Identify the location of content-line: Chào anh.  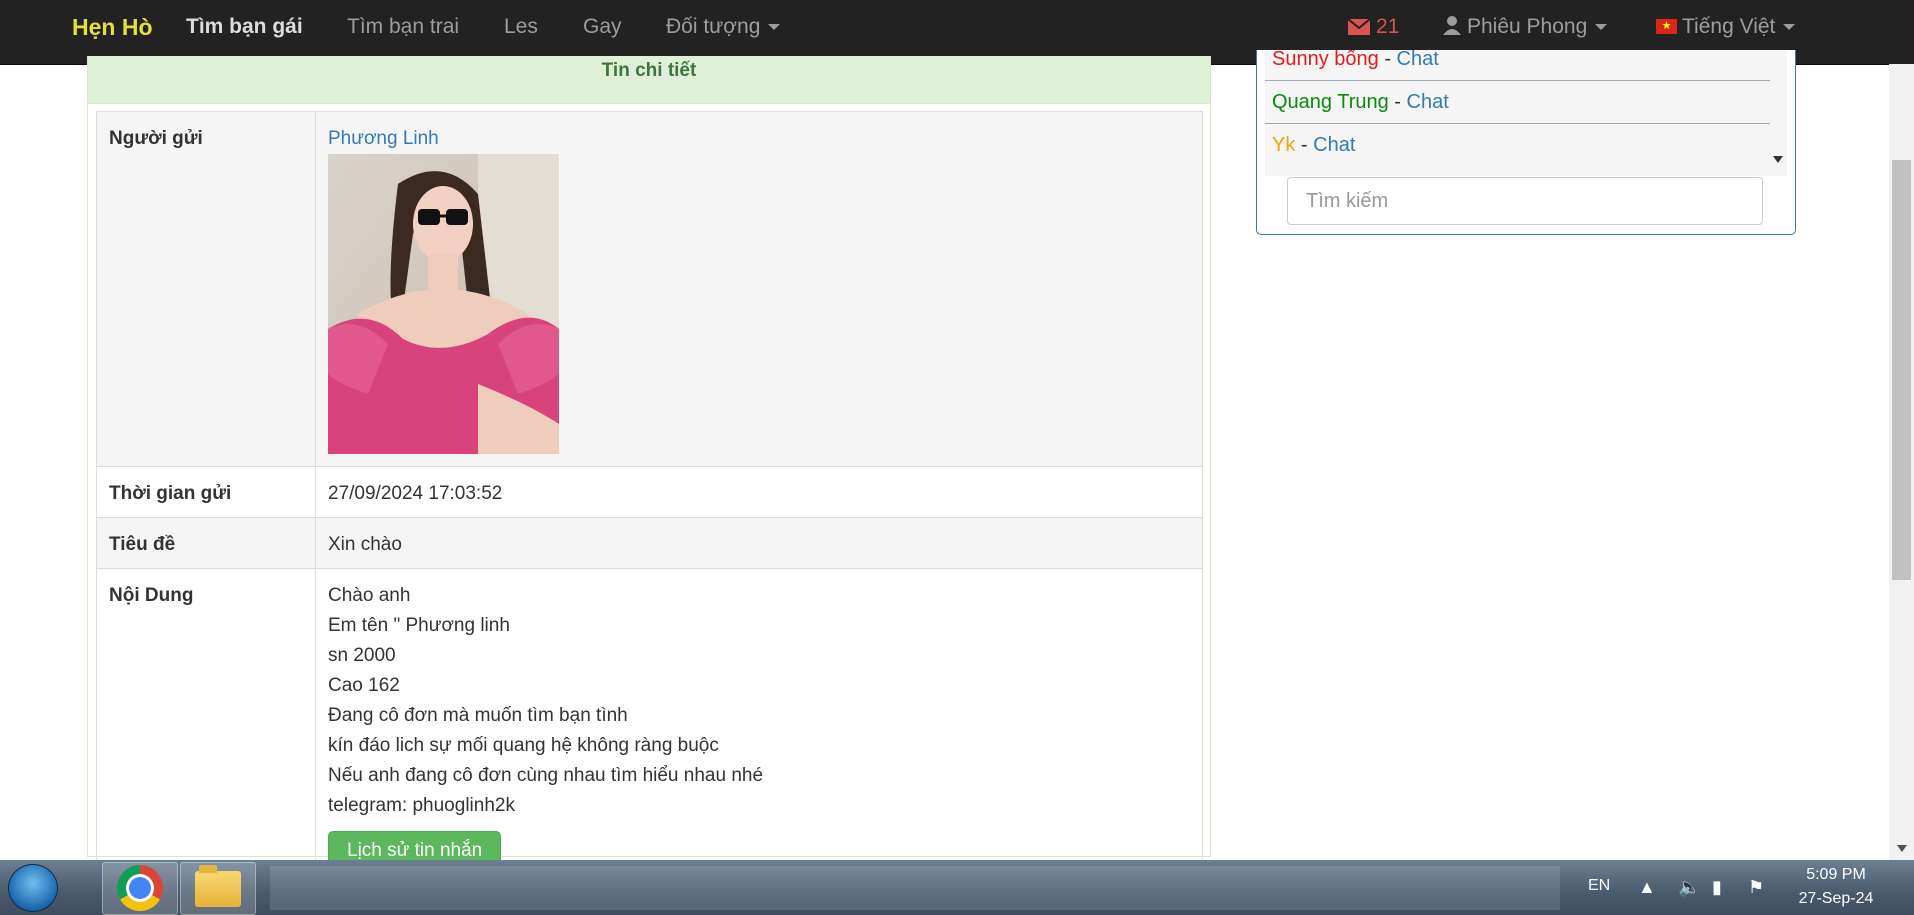
(369, 595).